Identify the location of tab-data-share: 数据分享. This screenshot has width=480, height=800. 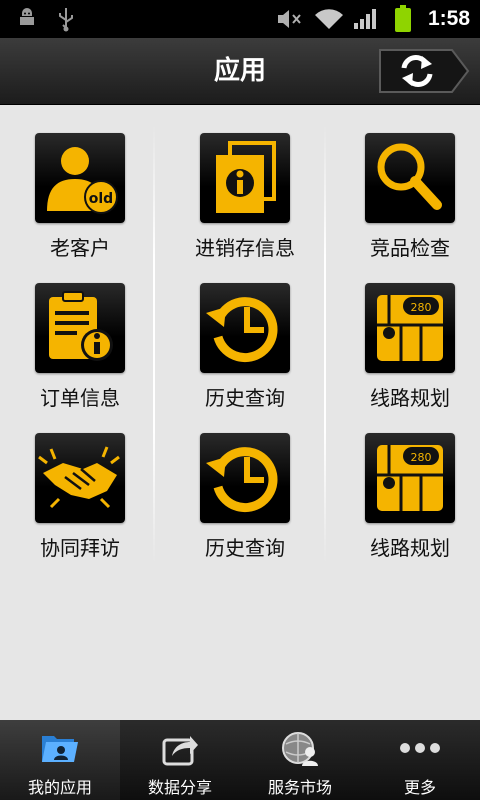
(180, 760).